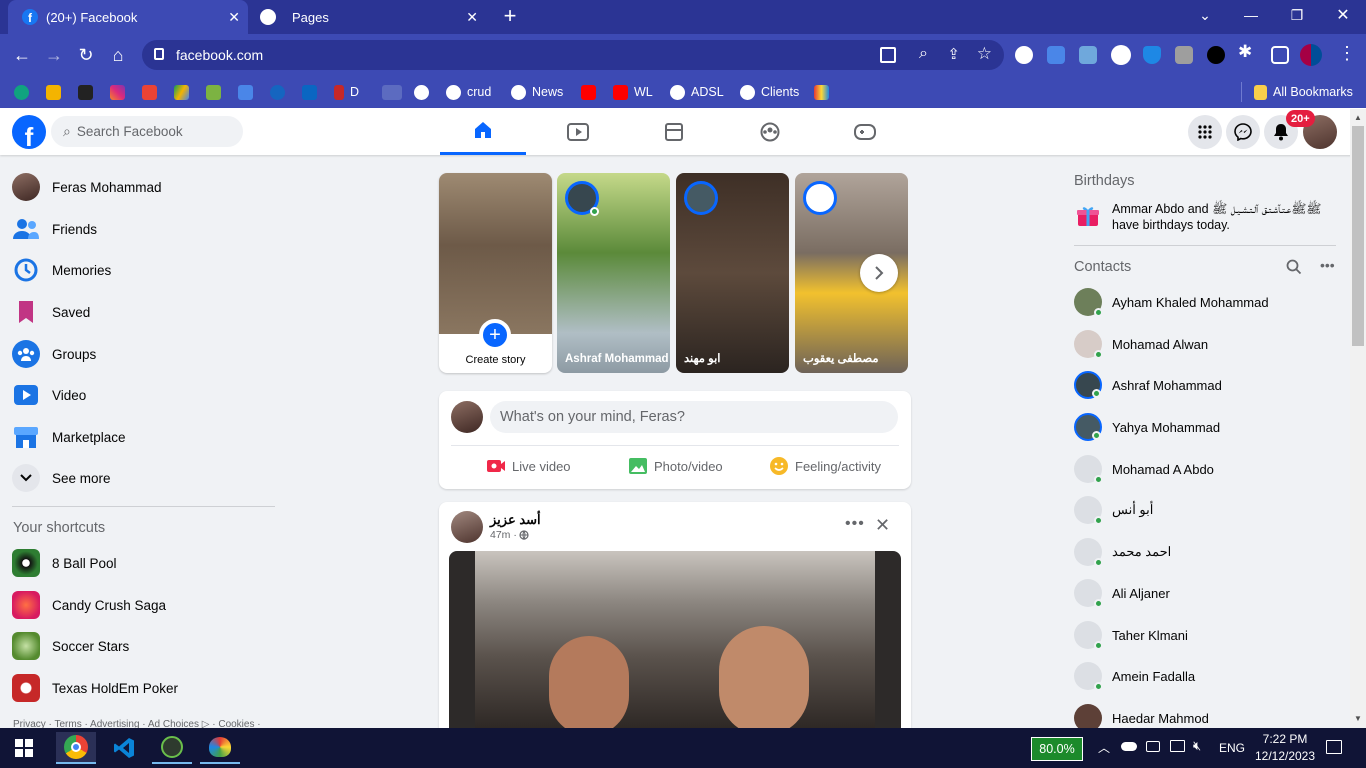 The width and height of the screenshot is (1366, 768). What do you see at coordinates (1205, 15) in the screenshot?
I see `tab-search-icon: ⌄` at bounding box center [1205, 15].